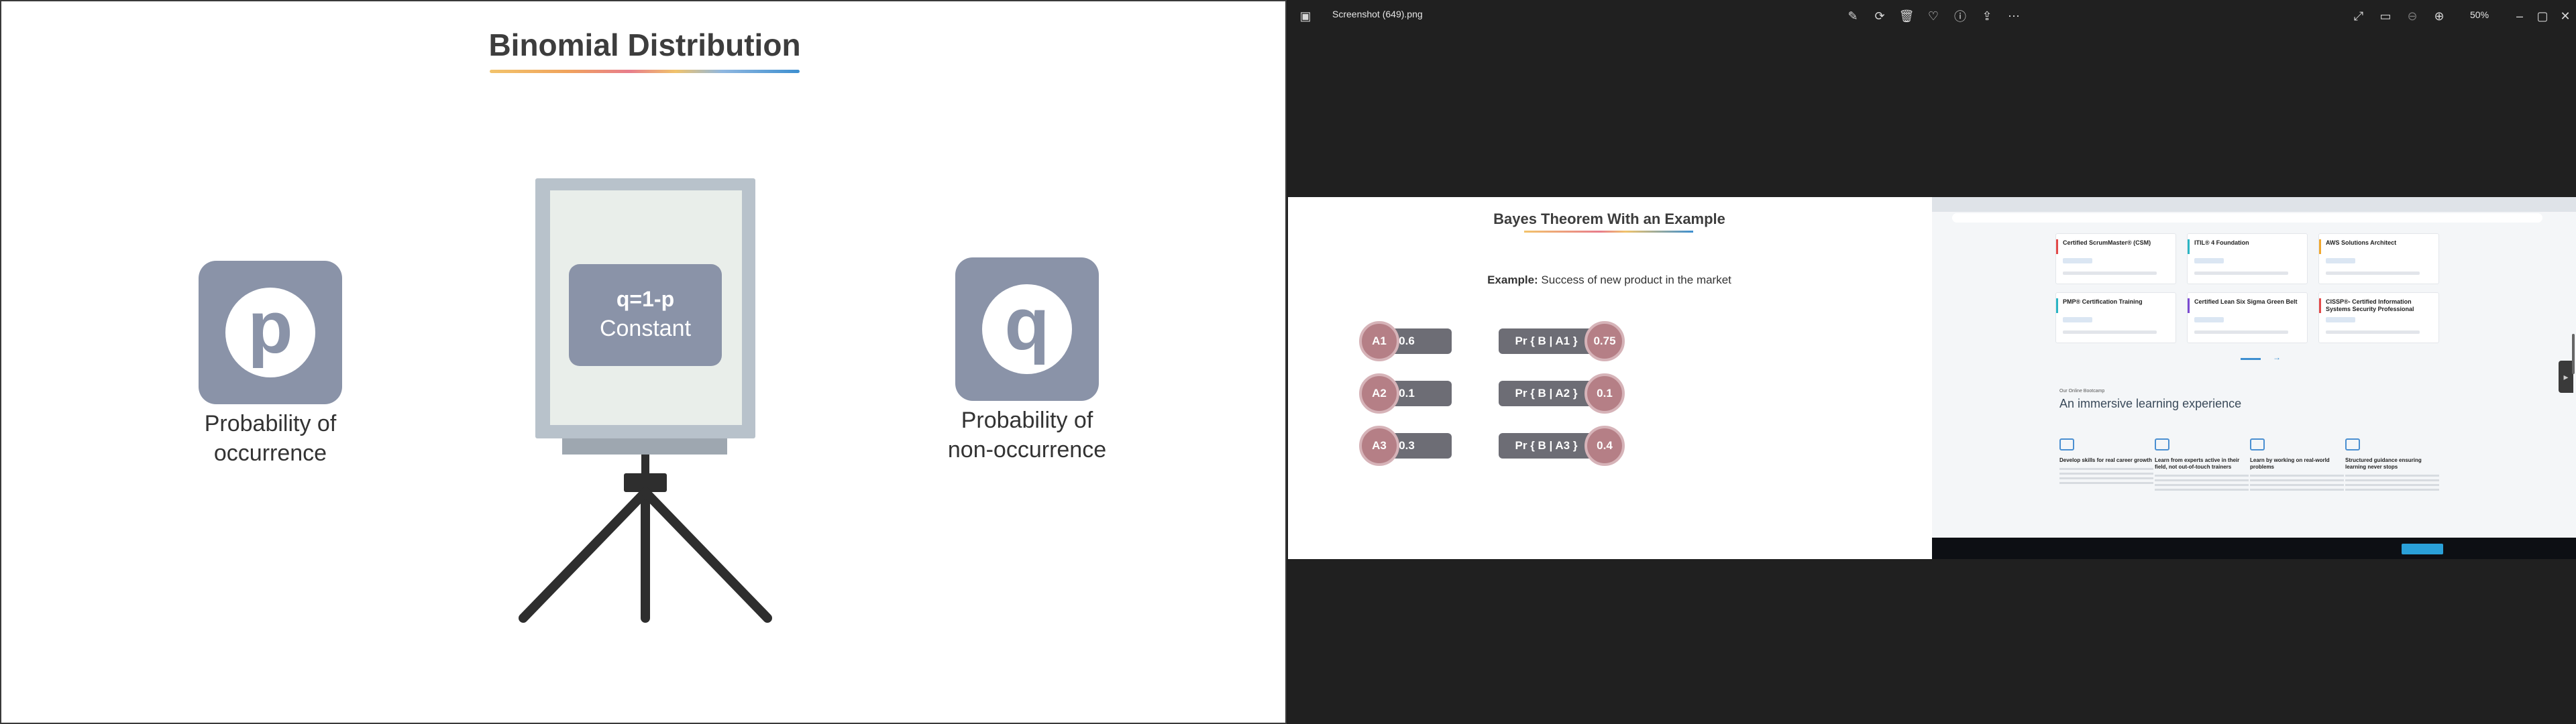 The image size is (2576, 724). What do you see at coordinates (2378, 258) in the screenshot?
I see `course-card: AWS Solutions Architect` at bounding box center [2378, 258].